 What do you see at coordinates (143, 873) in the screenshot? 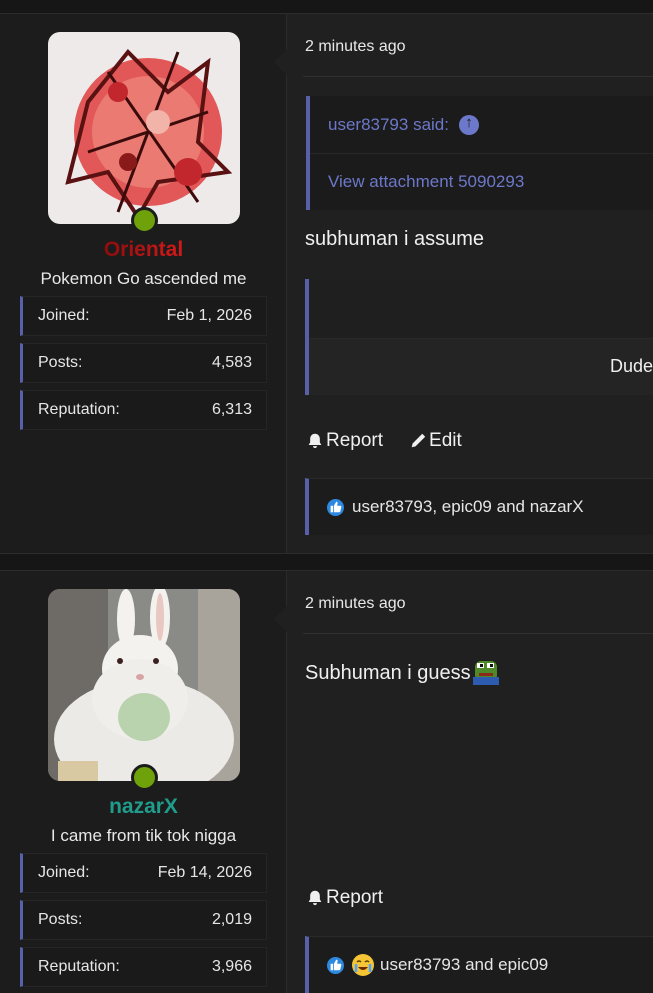
I see `stat-joined: Joined: Feb 14, 2026` at bounding box center [143, 873].